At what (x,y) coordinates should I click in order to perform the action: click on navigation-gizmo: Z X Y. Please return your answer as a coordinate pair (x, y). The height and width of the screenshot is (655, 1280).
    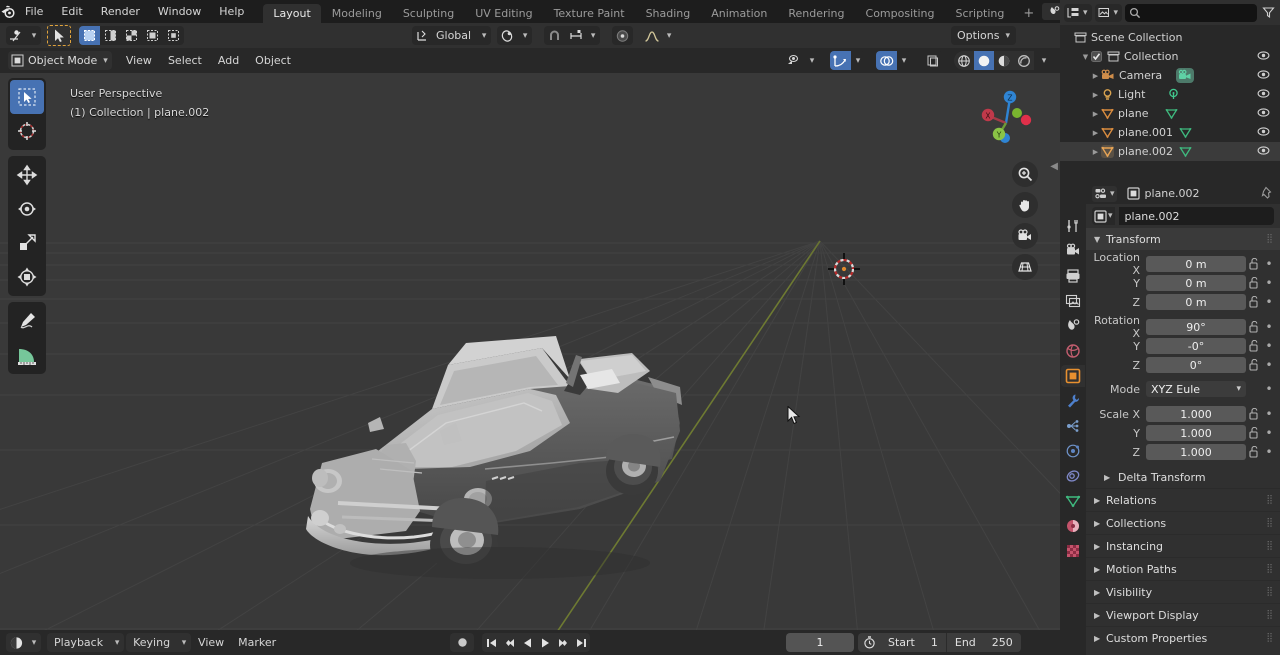
    Looking at the image, I should click on (1005, 120).